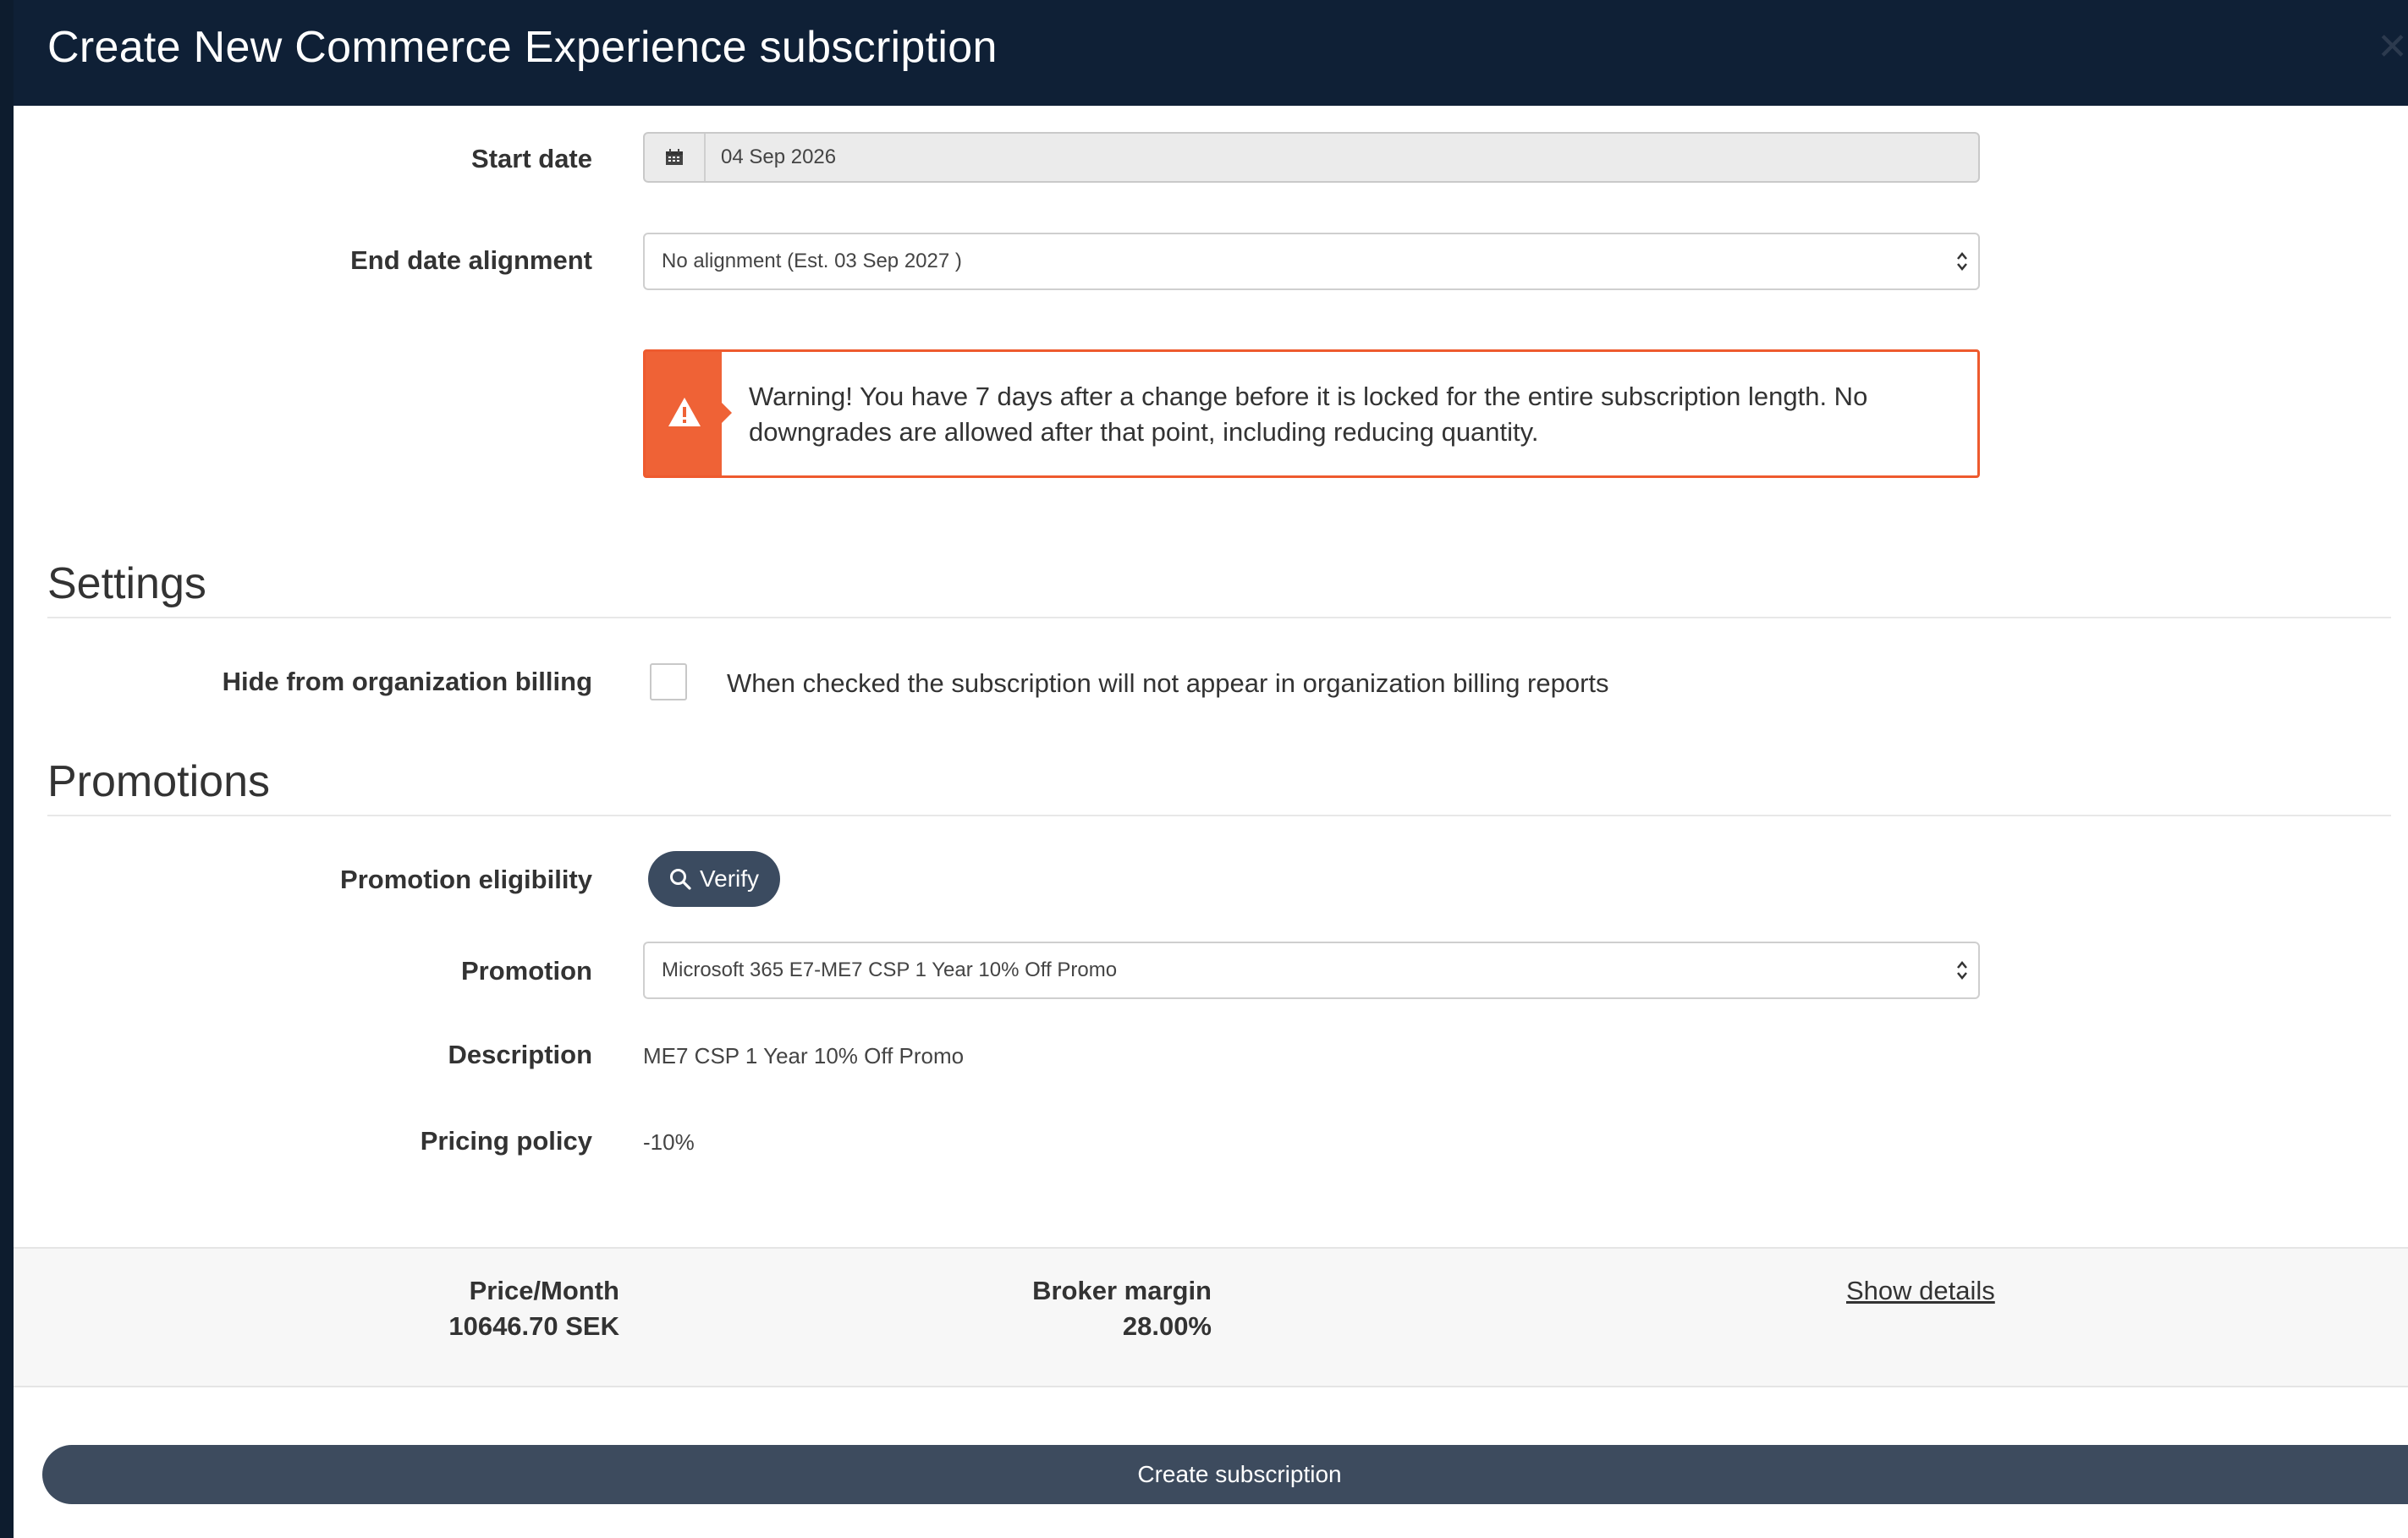  What do you see at coordinates (533, 1326) in the screenshot?
I see `price-month-value: 10646.70 SEK` at bounding box center [533, 1326].